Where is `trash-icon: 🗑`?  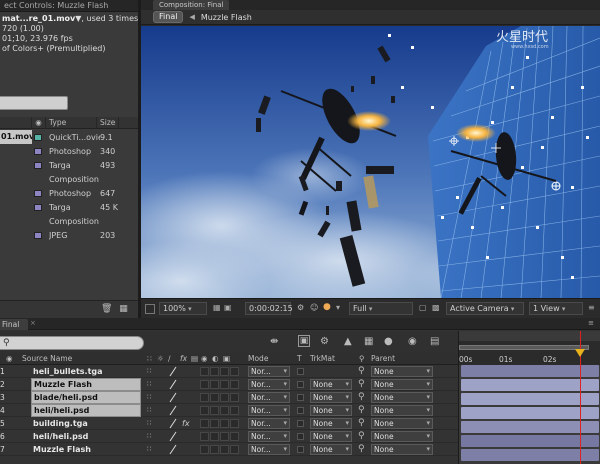
trash-icon: 🗑 is located at coordinates (106, 309).